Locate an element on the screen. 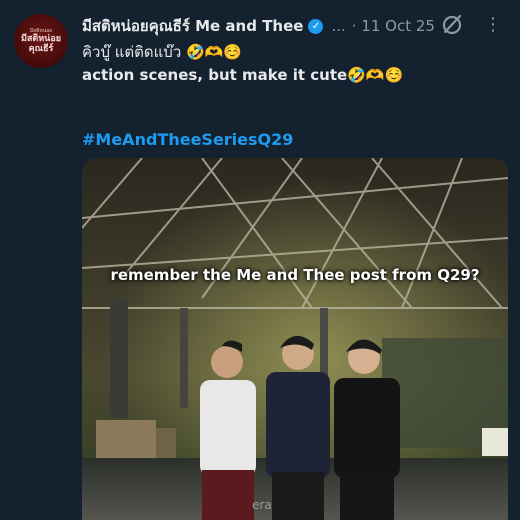  post-date: · 11 Oct 25 is located at coordinates (393, 26).